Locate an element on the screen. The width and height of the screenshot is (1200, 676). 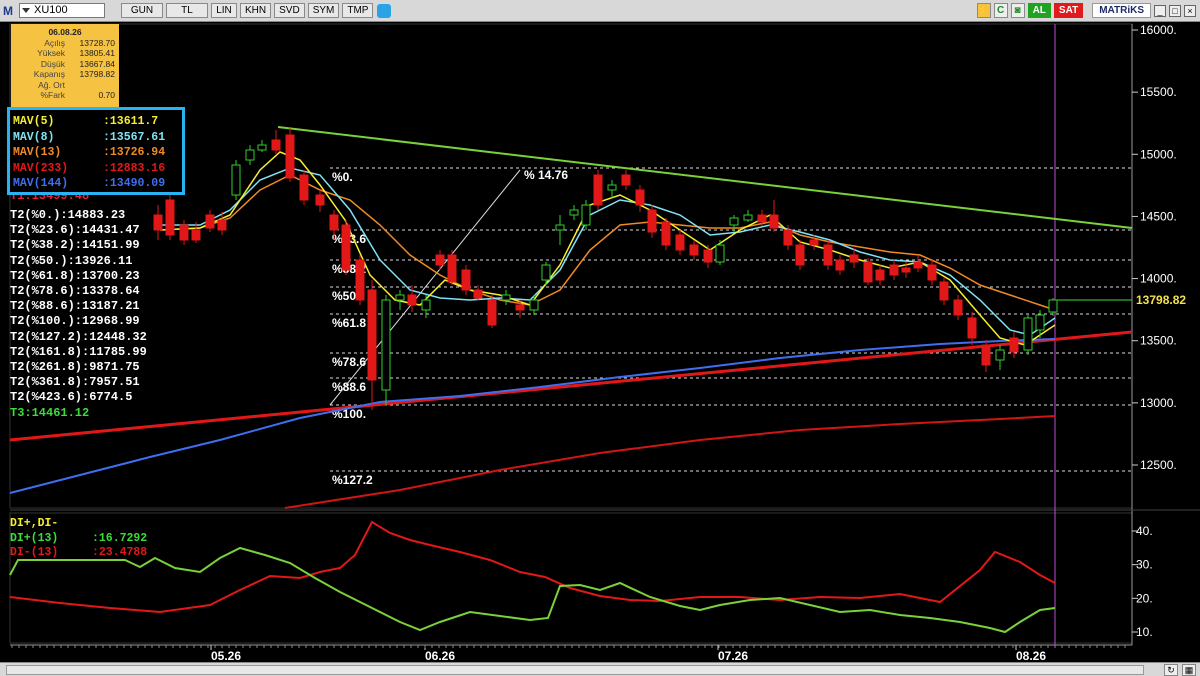
di-minus-row: DI-(13):23.4788 is located at coordinates (79, 553).